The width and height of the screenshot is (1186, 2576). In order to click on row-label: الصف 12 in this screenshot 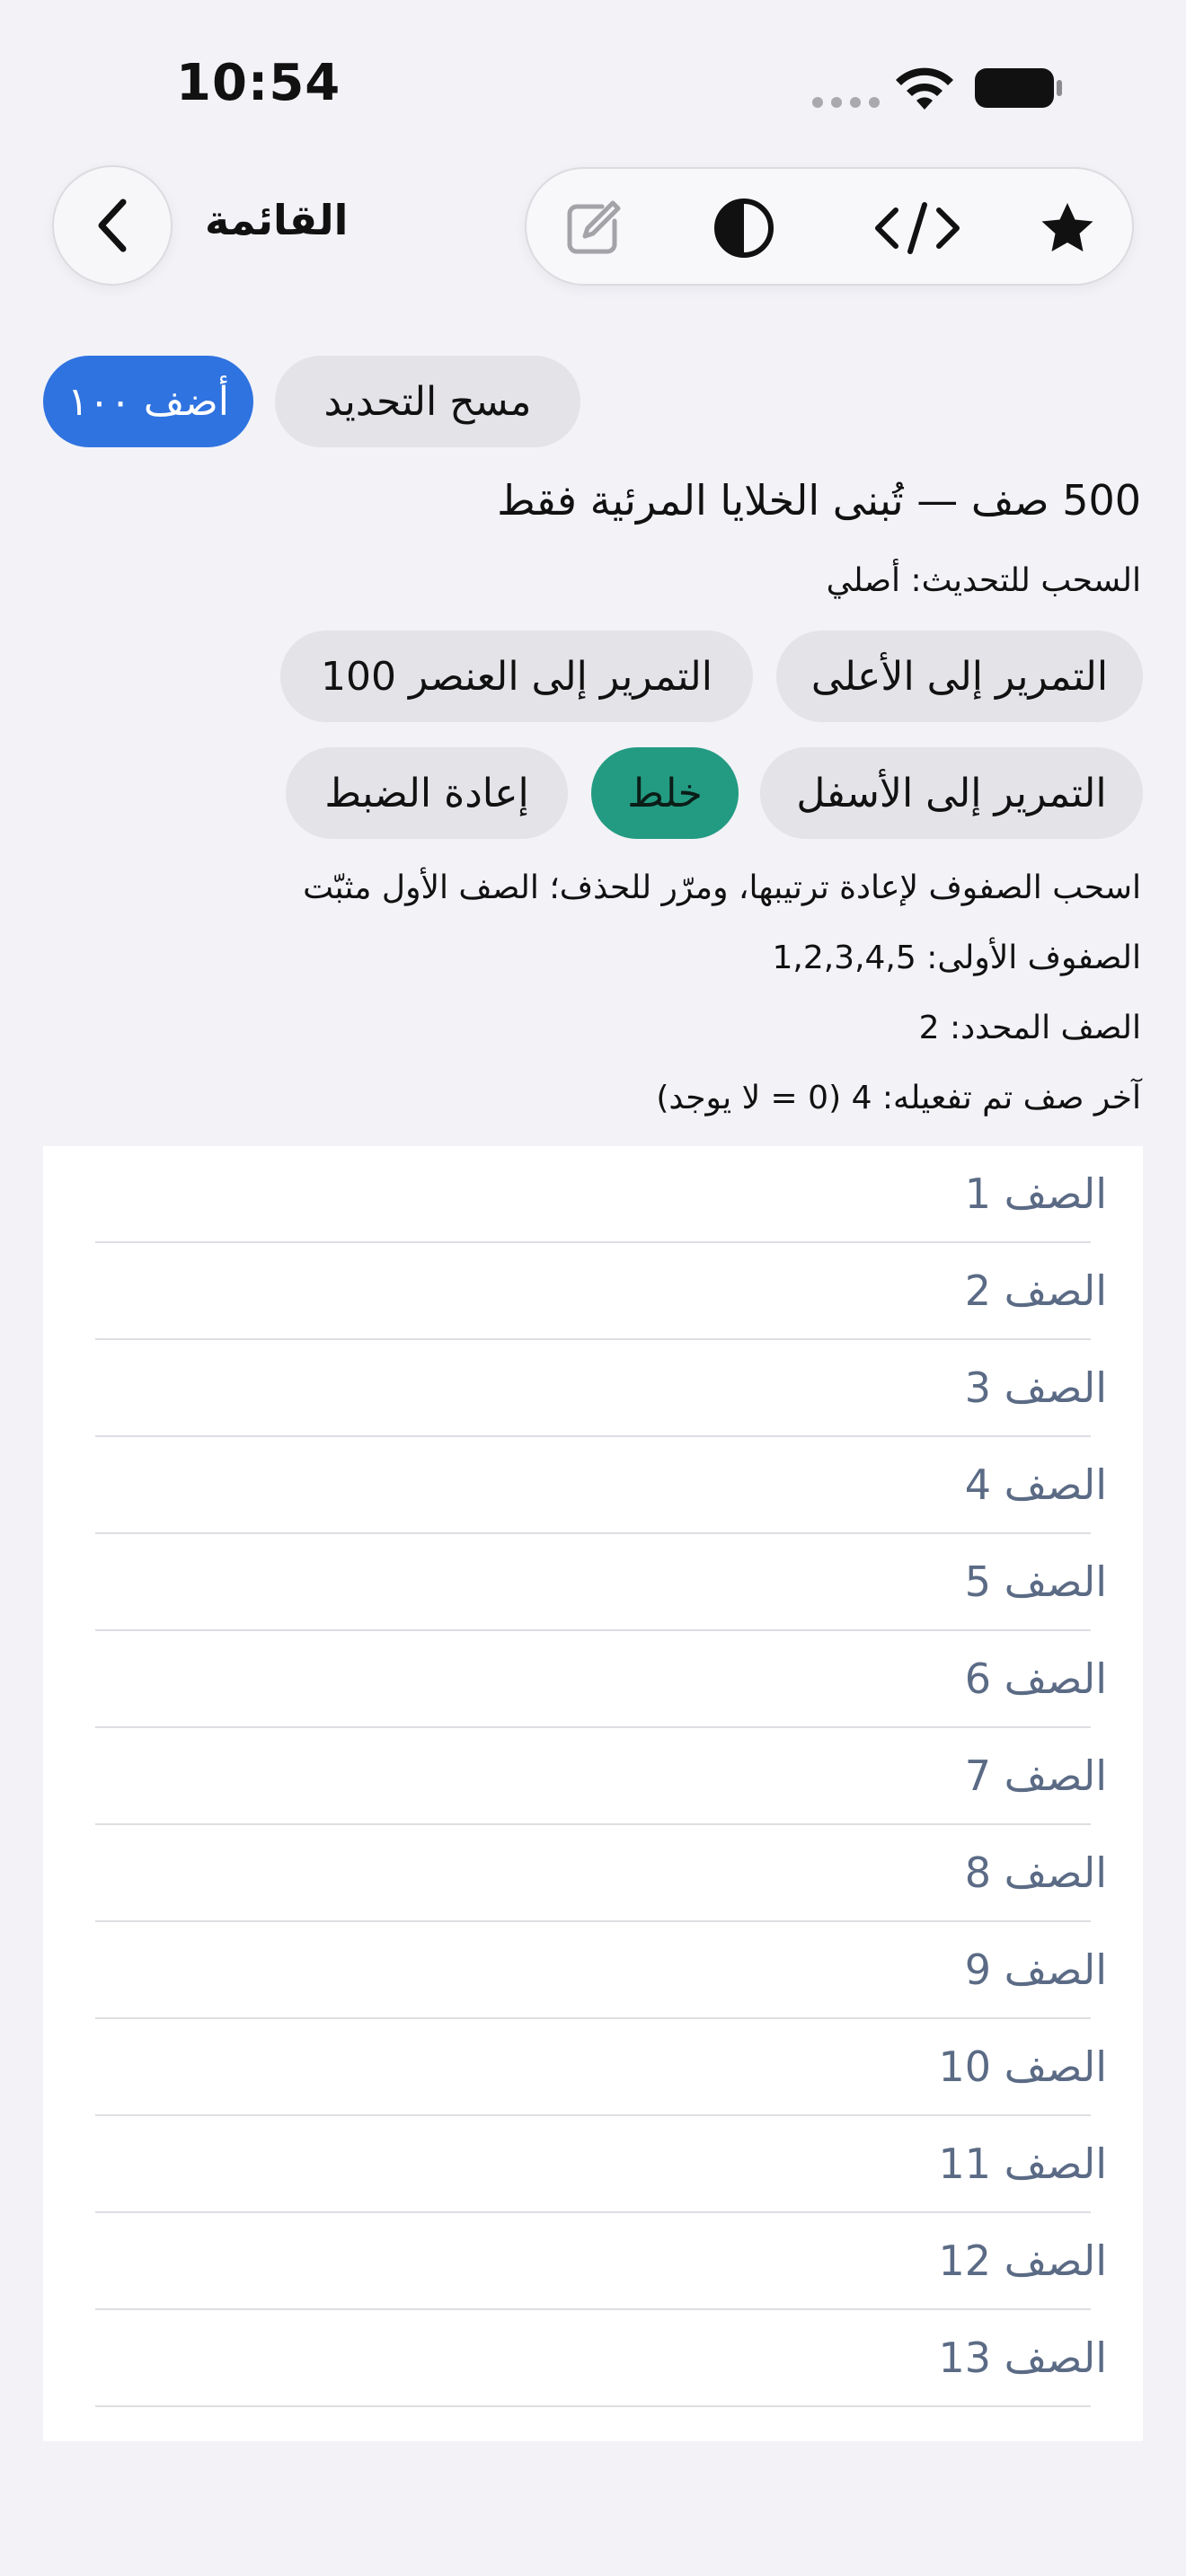, I will do `click(1022, 2260)`.